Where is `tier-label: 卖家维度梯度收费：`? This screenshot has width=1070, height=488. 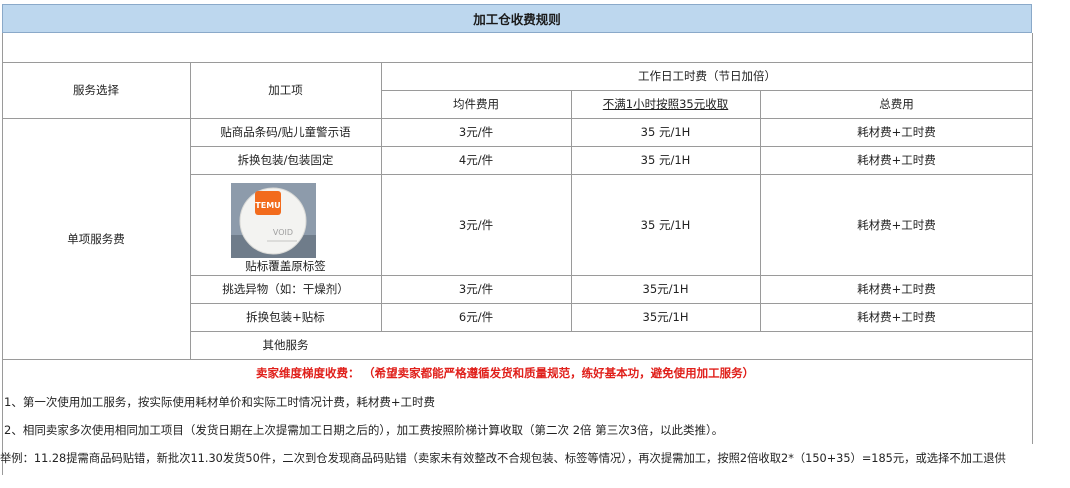 tier-label: 卖家维度梯度收费： is located at coordinates (308, 373).